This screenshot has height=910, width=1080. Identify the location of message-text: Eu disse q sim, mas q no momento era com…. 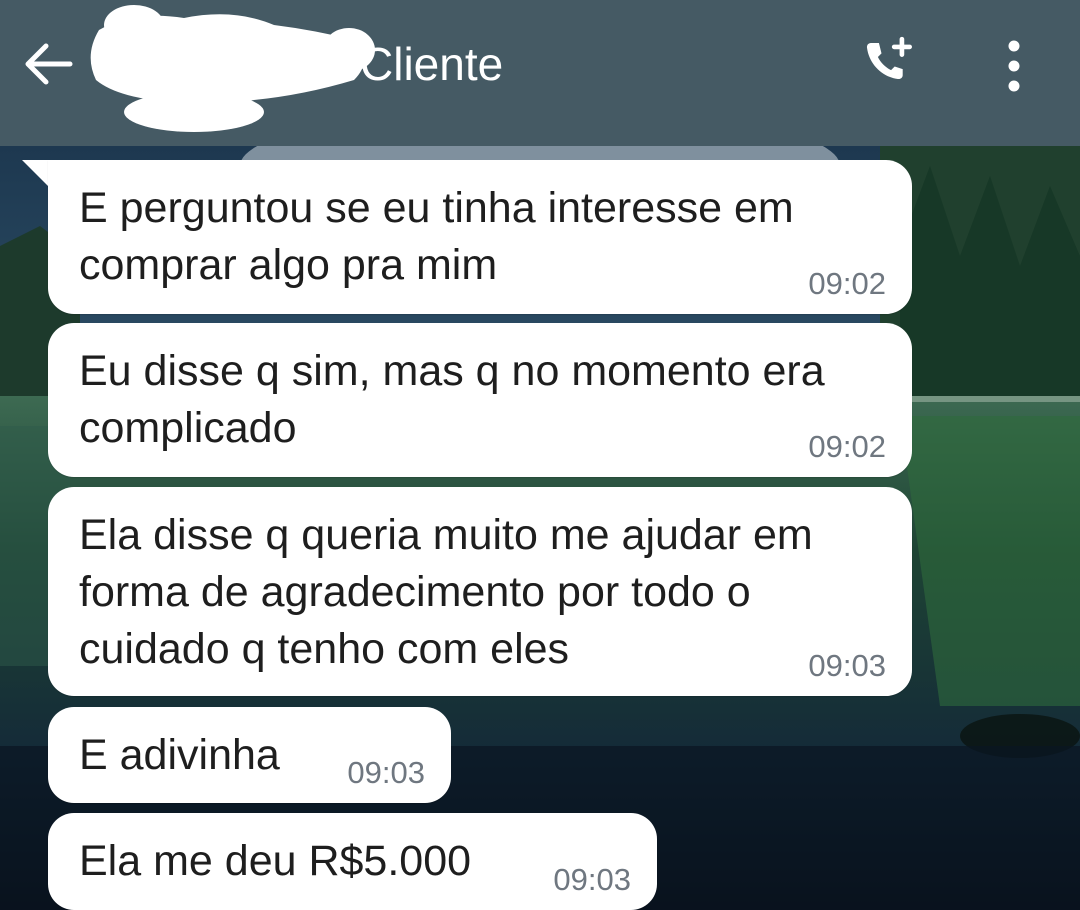
(452, 399).